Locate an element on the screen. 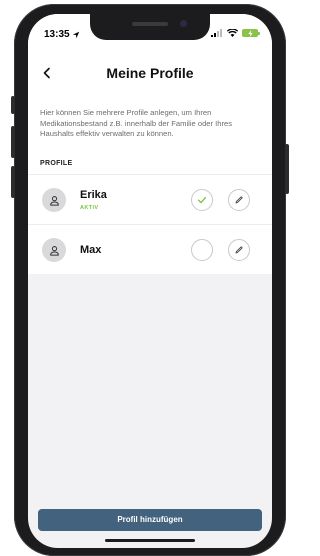  profile-name: Max is located at coordinates (91, 250).